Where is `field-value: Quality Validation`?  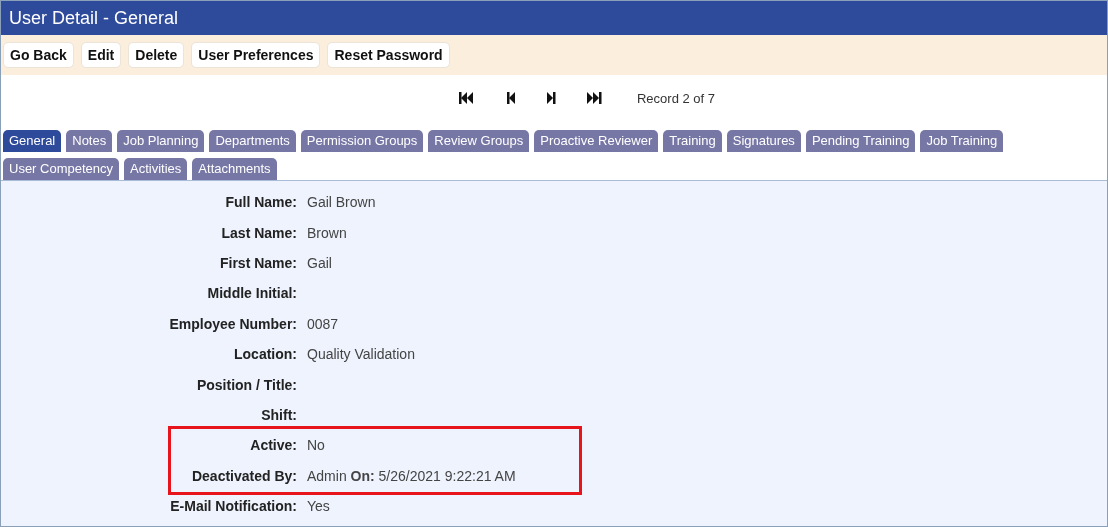 field-value: Quality Validation is located at coordinates (361, 354).